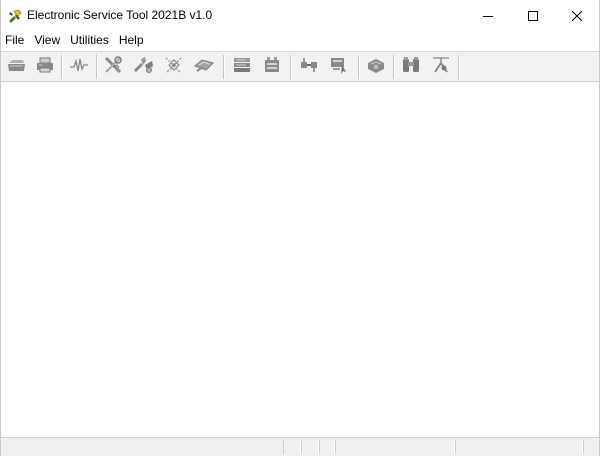 This screenshot has width=600, height=456. I want to click on print-button, so click(45, 67).